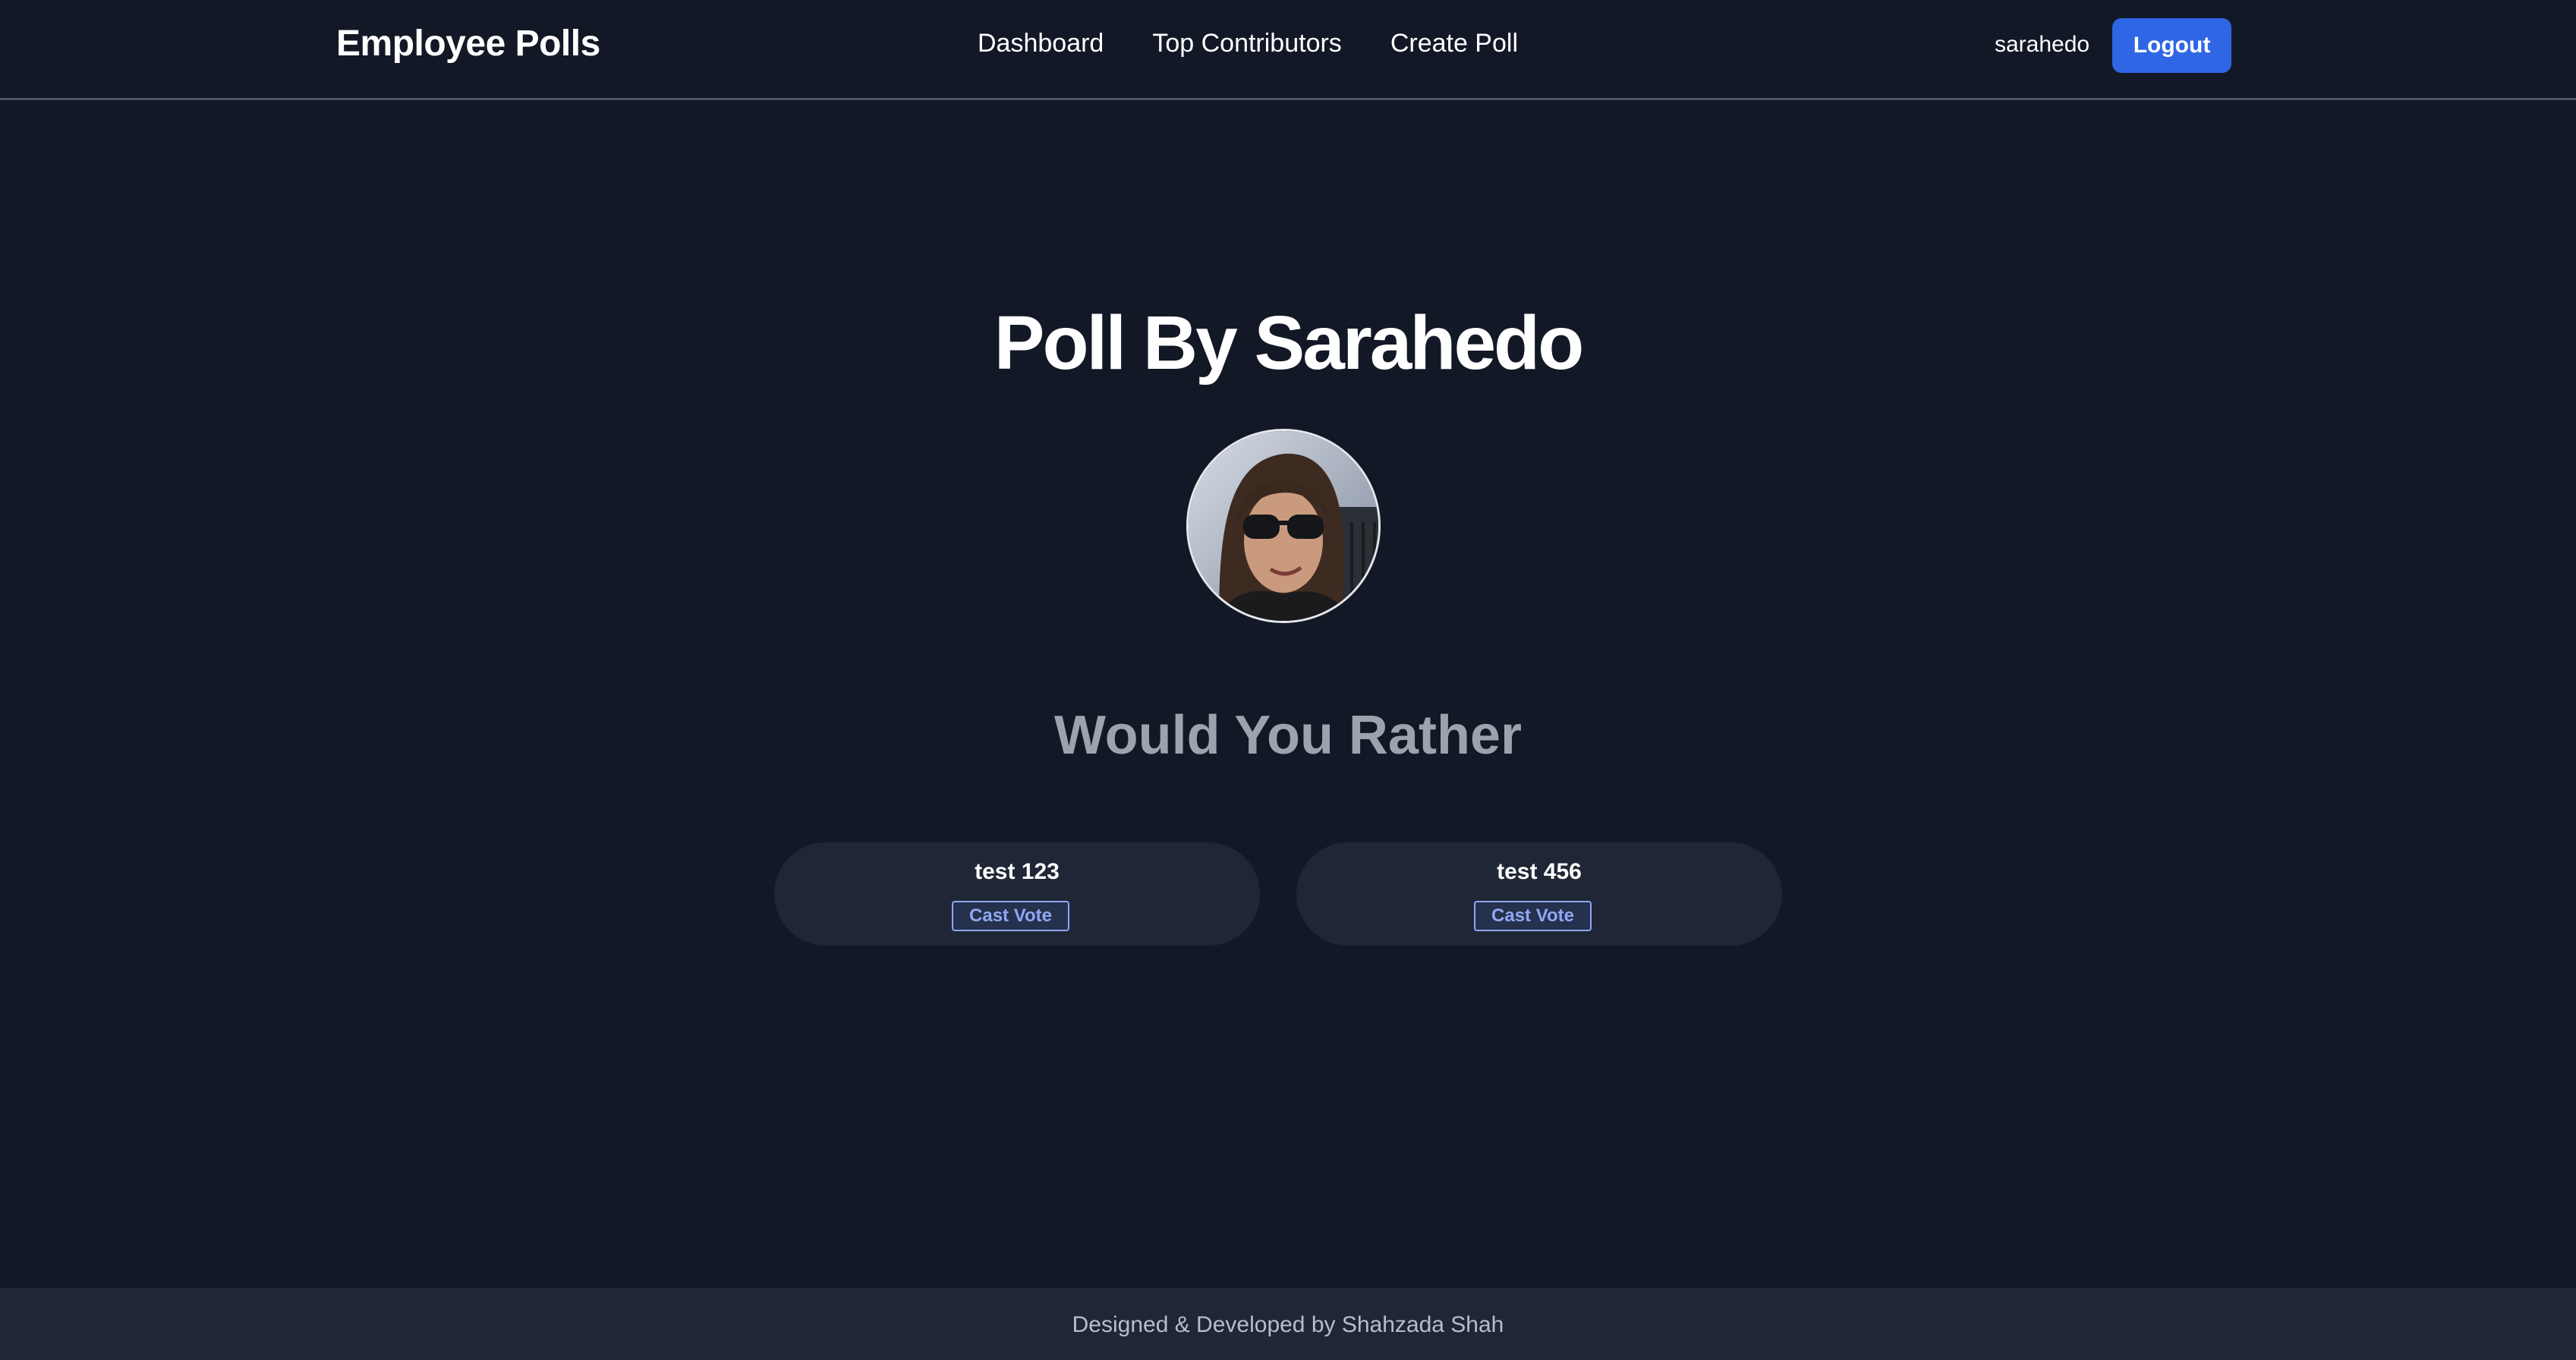  I want to click on nav-dashboard: Dashboard, so click(1041, 43).